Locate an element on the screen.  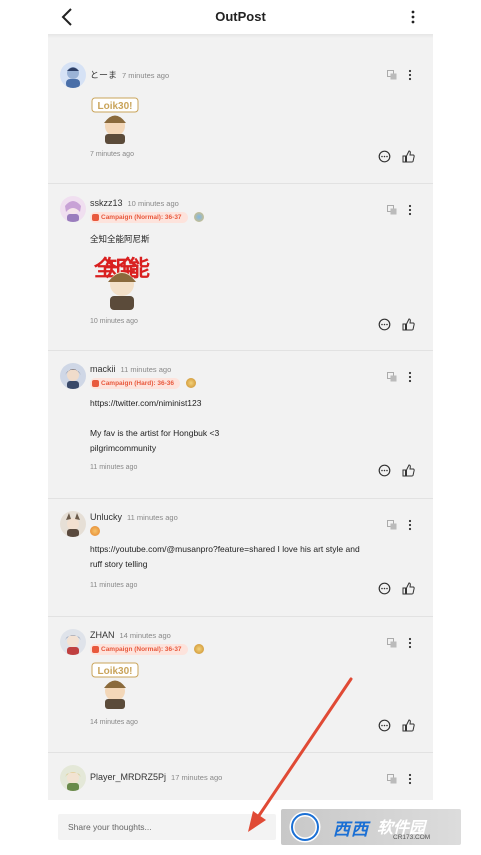
comment-timestamp: 14 minutes ago is located at coordinates (114, 722).